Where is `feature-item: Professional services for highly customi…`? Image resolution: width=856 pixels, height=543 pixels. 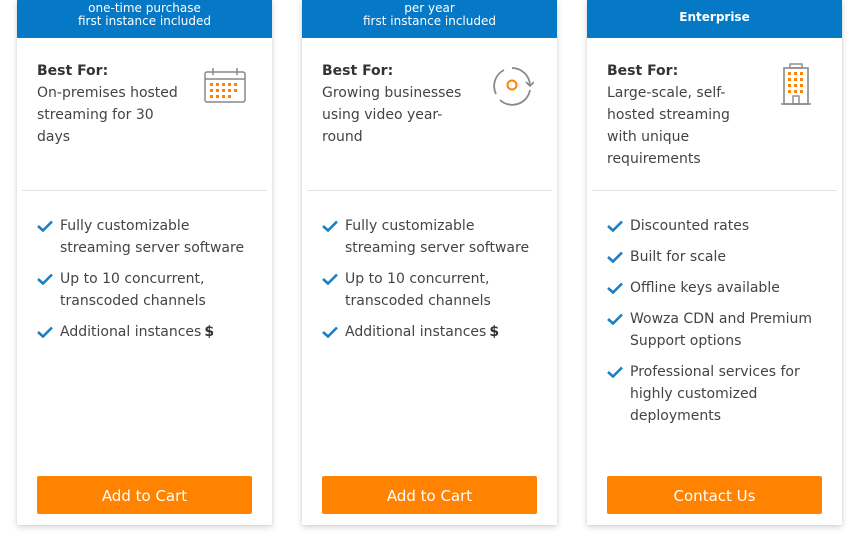
feature-item: Professional services for highly customi… is located at coordinates (717, 394).